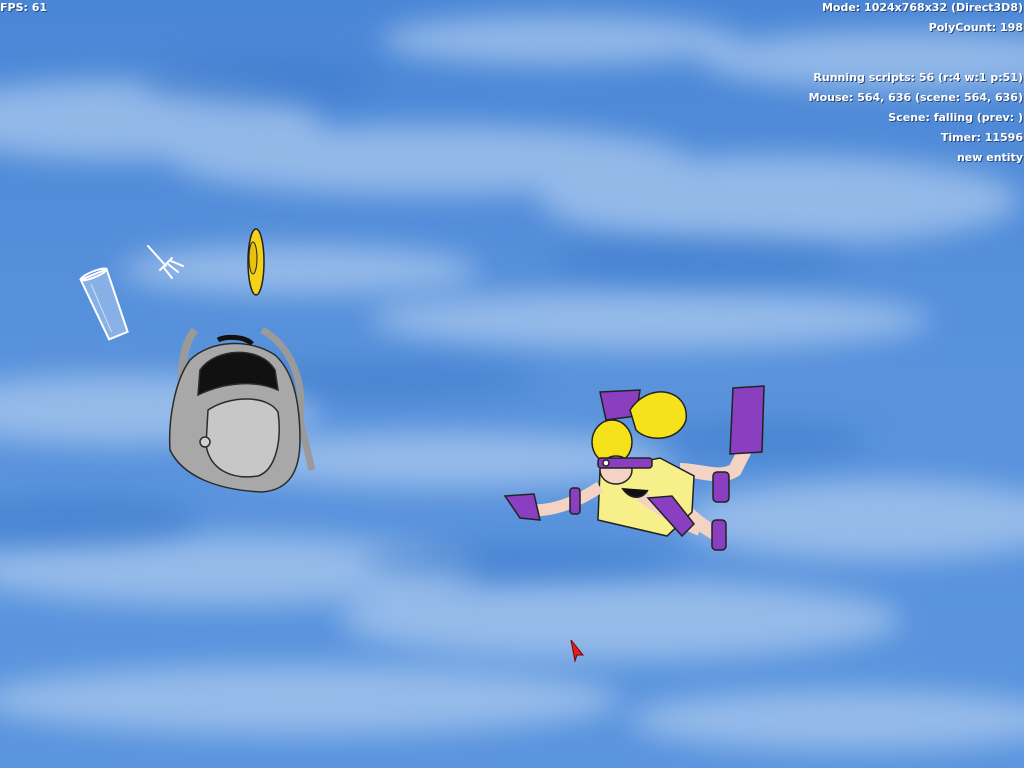 The image size is (1024, 768). Describe the element at coordinates (922, 7) in the screenshot. I see `video-mode-info: Mode: 1024x768x32 (Direct3D8)` at that location.